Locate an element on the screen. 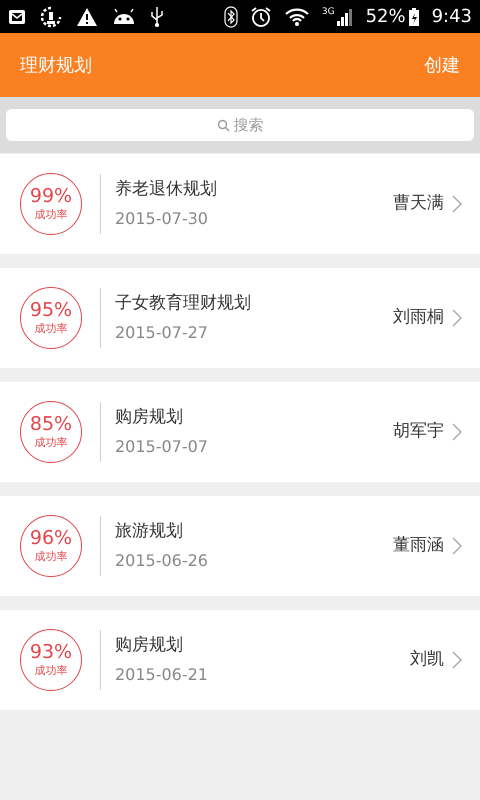 The image size is (480, 800). plan-card: 99% 成功率 养老退休规划 2015-07-30 曹天满 is located at coordinates (240, 204).